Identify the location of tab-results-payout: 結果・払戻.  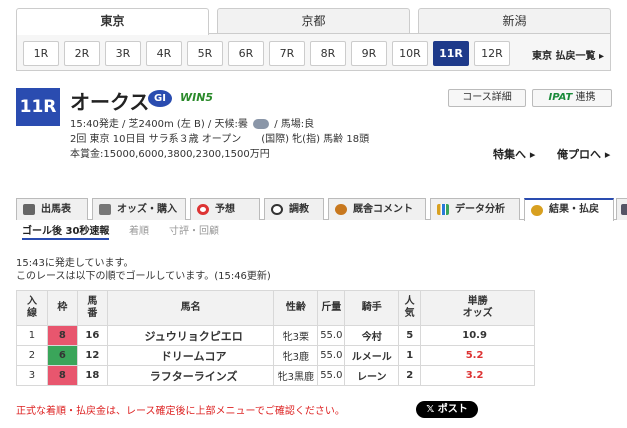
(569, 209).